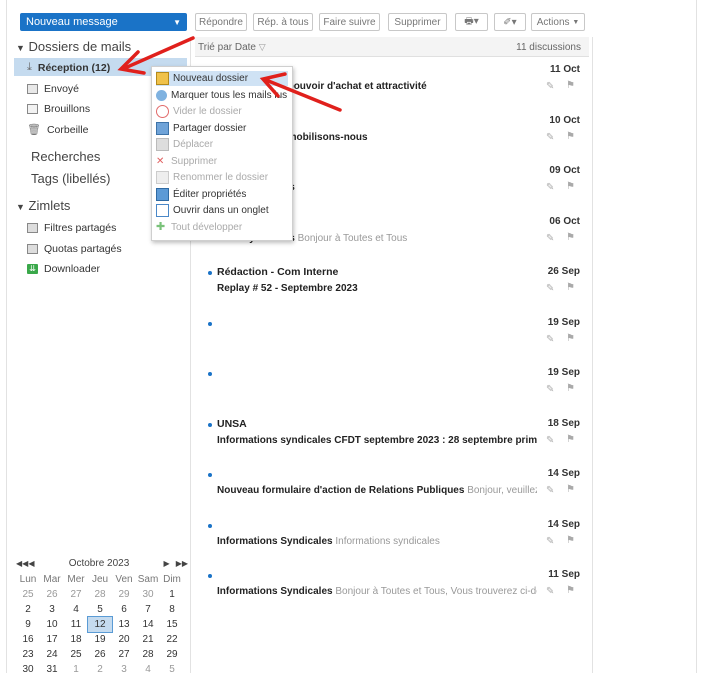 The height and width of the screenshot is (677, 709). Describe the element at coordinates (229, 74) in the screenshot. I see `annotation-arrows` at that location.